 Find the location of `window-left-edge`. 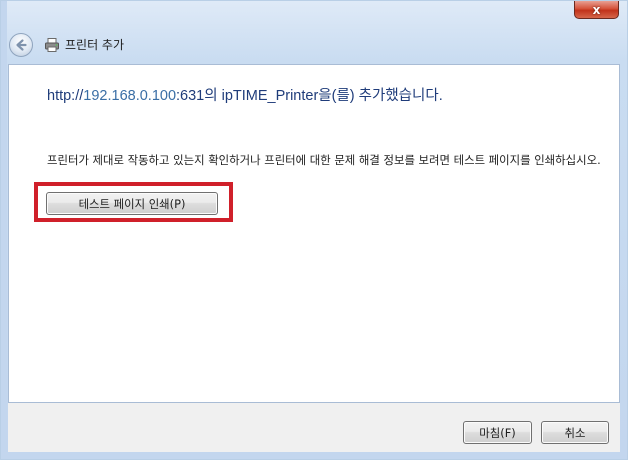

window-left-edge is located at coordinates (4, 229).